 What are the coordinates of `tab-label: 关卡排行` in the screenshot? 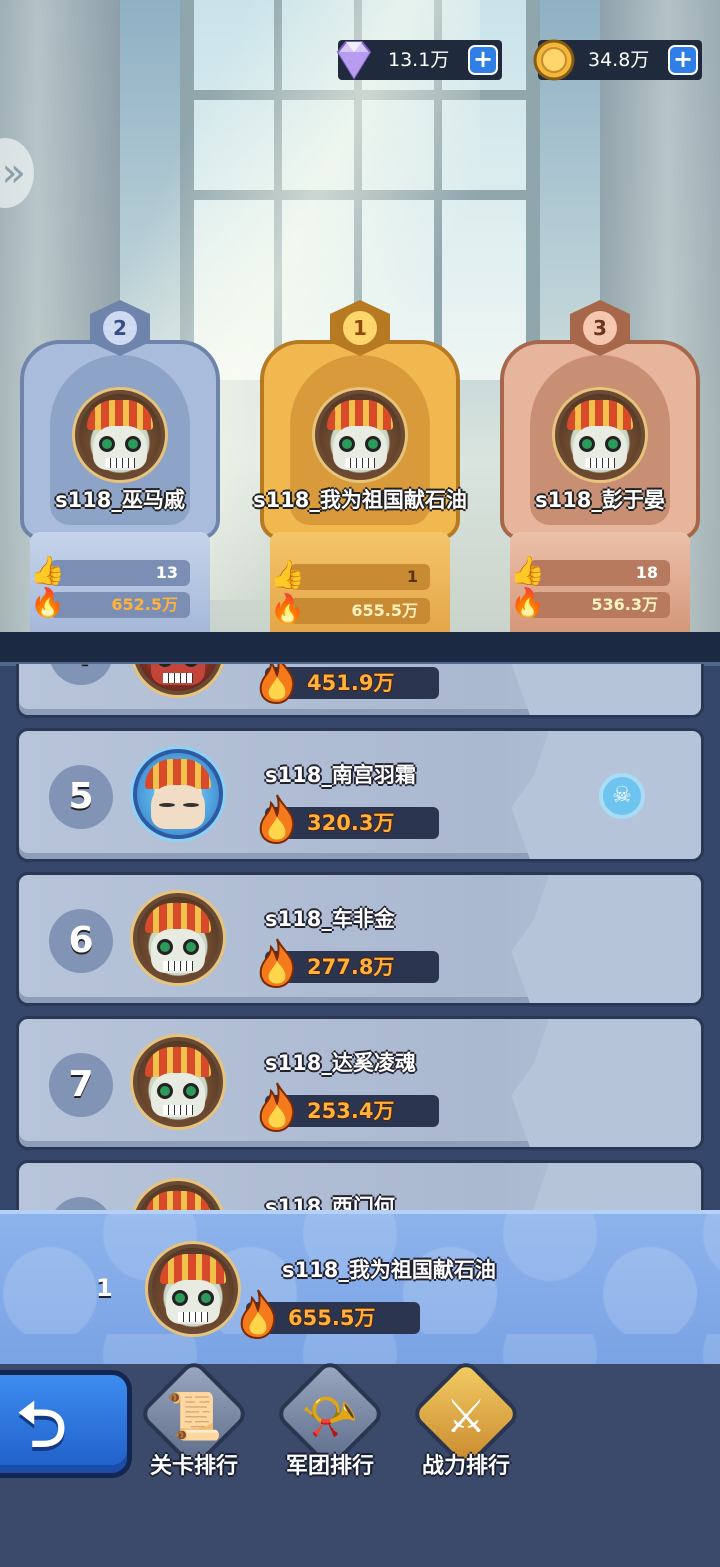 It's located at (193, 1466).